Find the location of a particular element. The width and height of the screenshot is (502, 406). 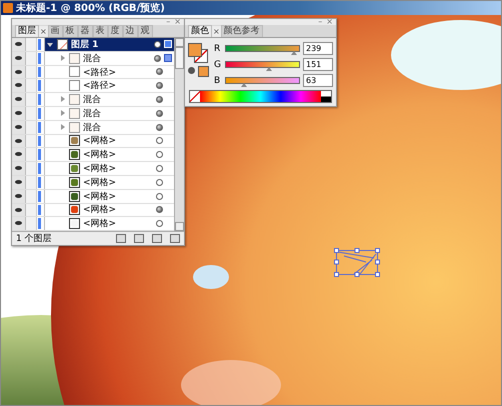

scrollbar is located at coordinates (179, 134).